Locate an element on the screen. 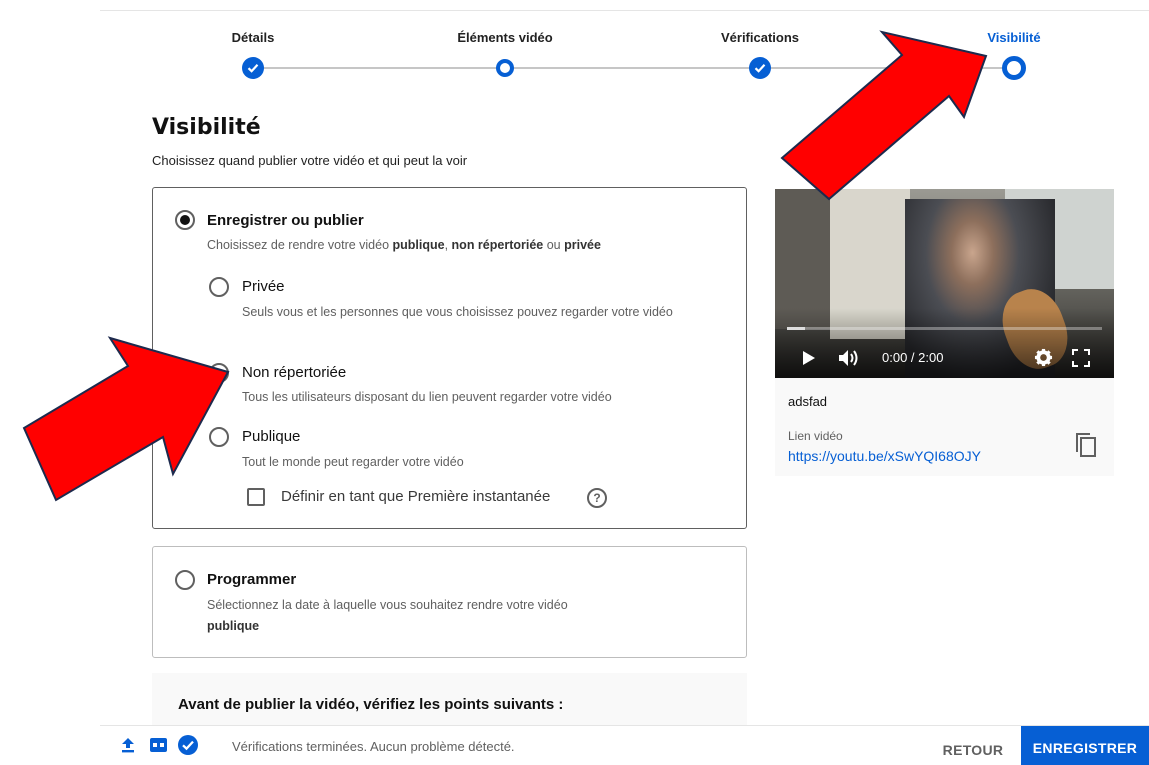  copy-icon is located at coordinates (1086, 445).